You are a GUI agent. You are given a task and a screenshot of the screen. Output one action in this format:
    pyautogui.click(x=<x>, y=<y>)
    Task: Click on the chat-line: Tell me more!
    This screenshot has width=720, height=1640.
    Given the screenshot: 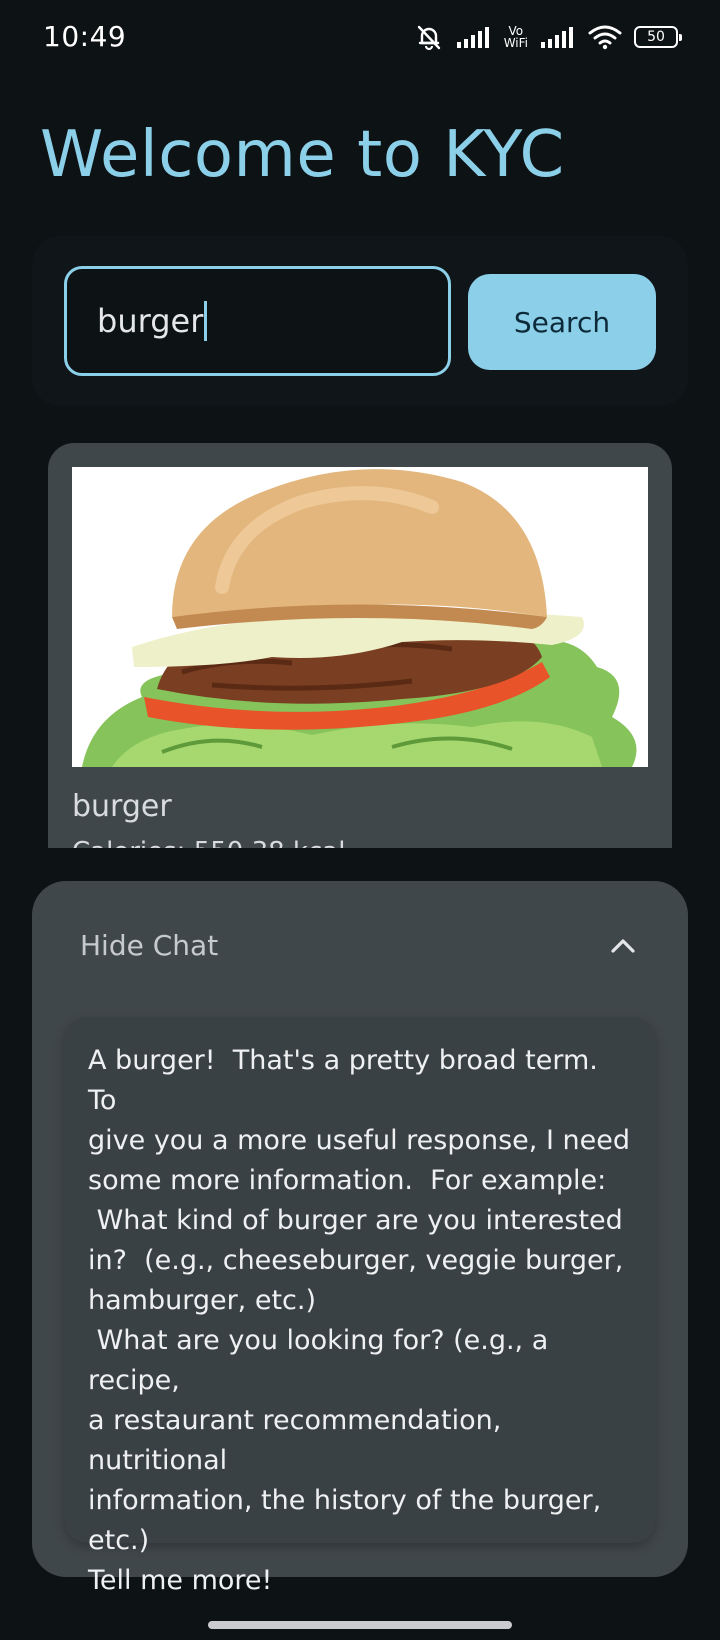 What is the action you would take?
    pyautogui.click(x=180, y=1580)
    